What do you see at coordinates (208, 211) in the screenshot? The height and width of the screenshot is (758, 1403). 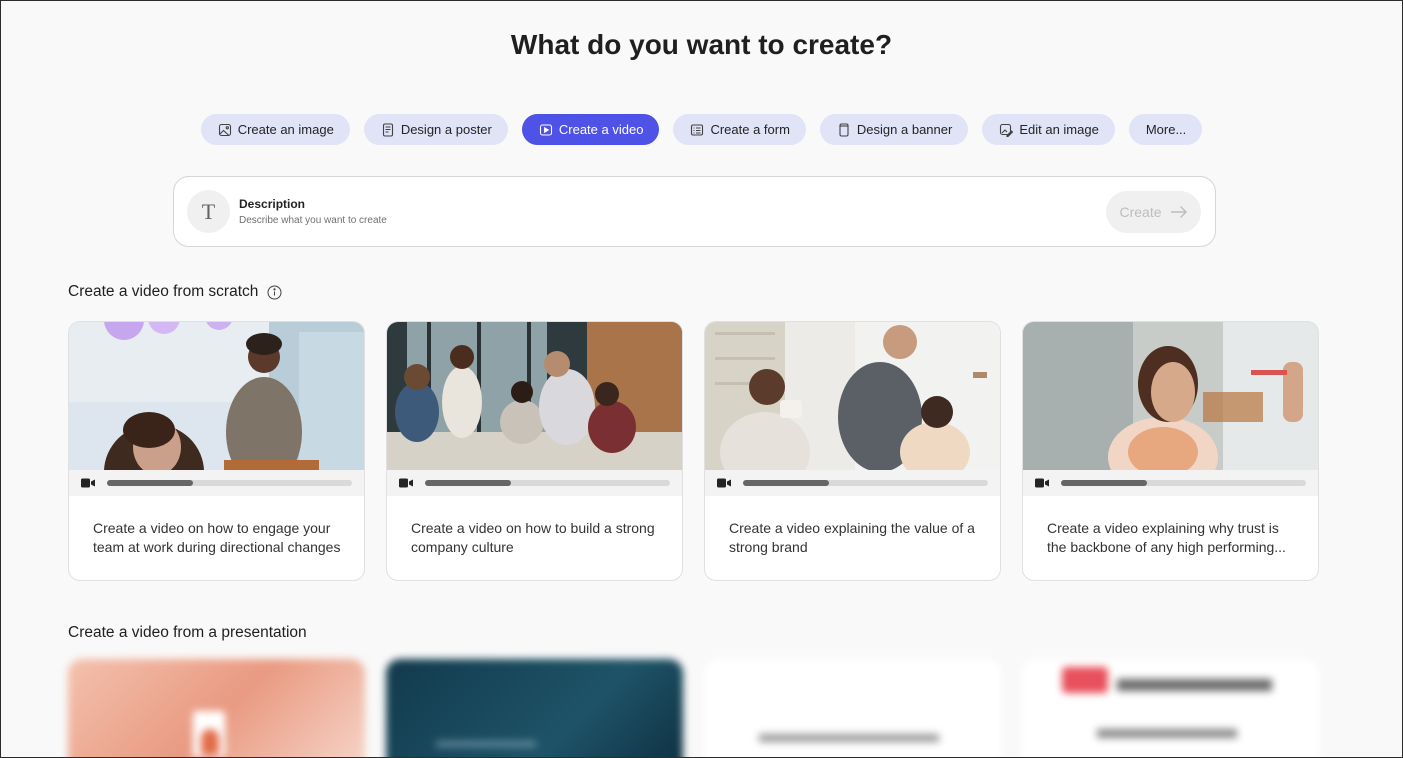 I see `text-icon: T` at bounding box center [208, 211].